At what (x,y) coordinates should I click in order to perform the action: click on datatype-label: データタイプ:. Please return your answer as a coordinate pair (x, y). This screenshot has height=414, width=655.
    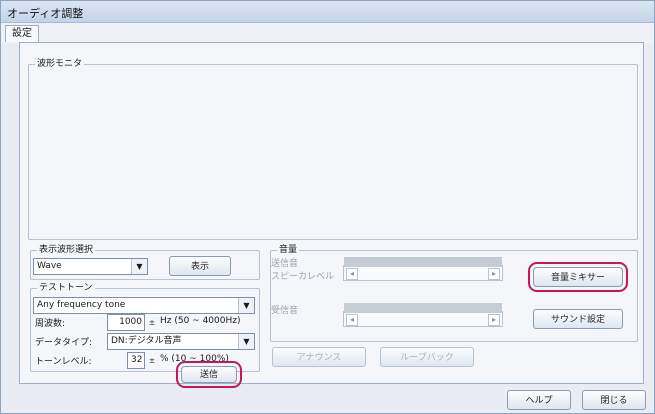
    Looking at the image, I should click on (64, 343).